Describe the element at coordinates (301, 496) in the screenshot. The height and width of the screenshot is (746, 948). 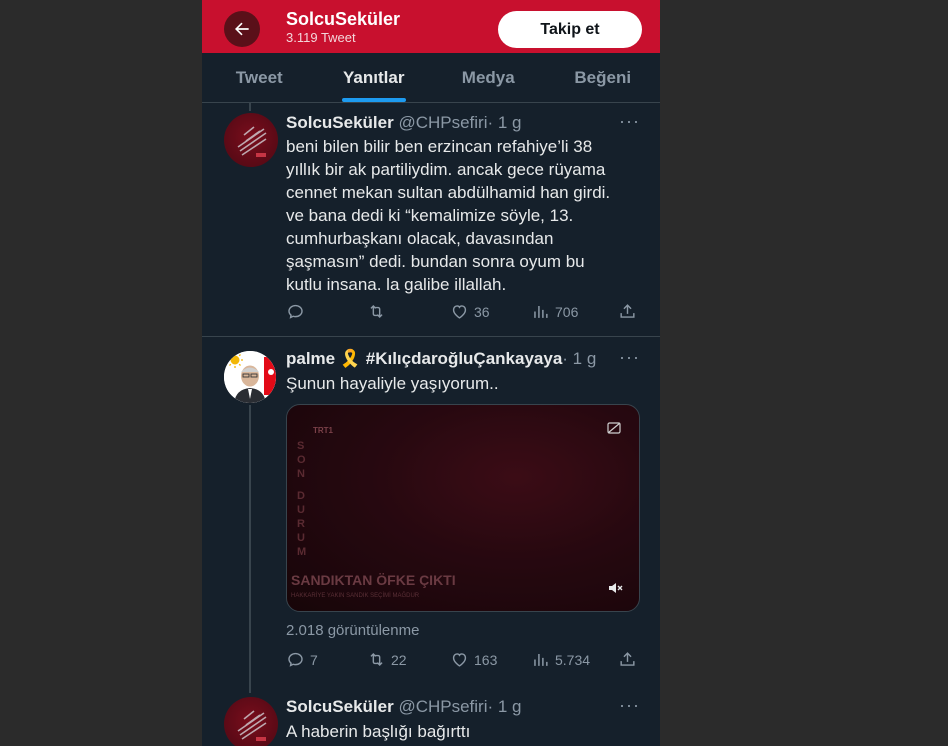
I see `svg-text: D` at that location.